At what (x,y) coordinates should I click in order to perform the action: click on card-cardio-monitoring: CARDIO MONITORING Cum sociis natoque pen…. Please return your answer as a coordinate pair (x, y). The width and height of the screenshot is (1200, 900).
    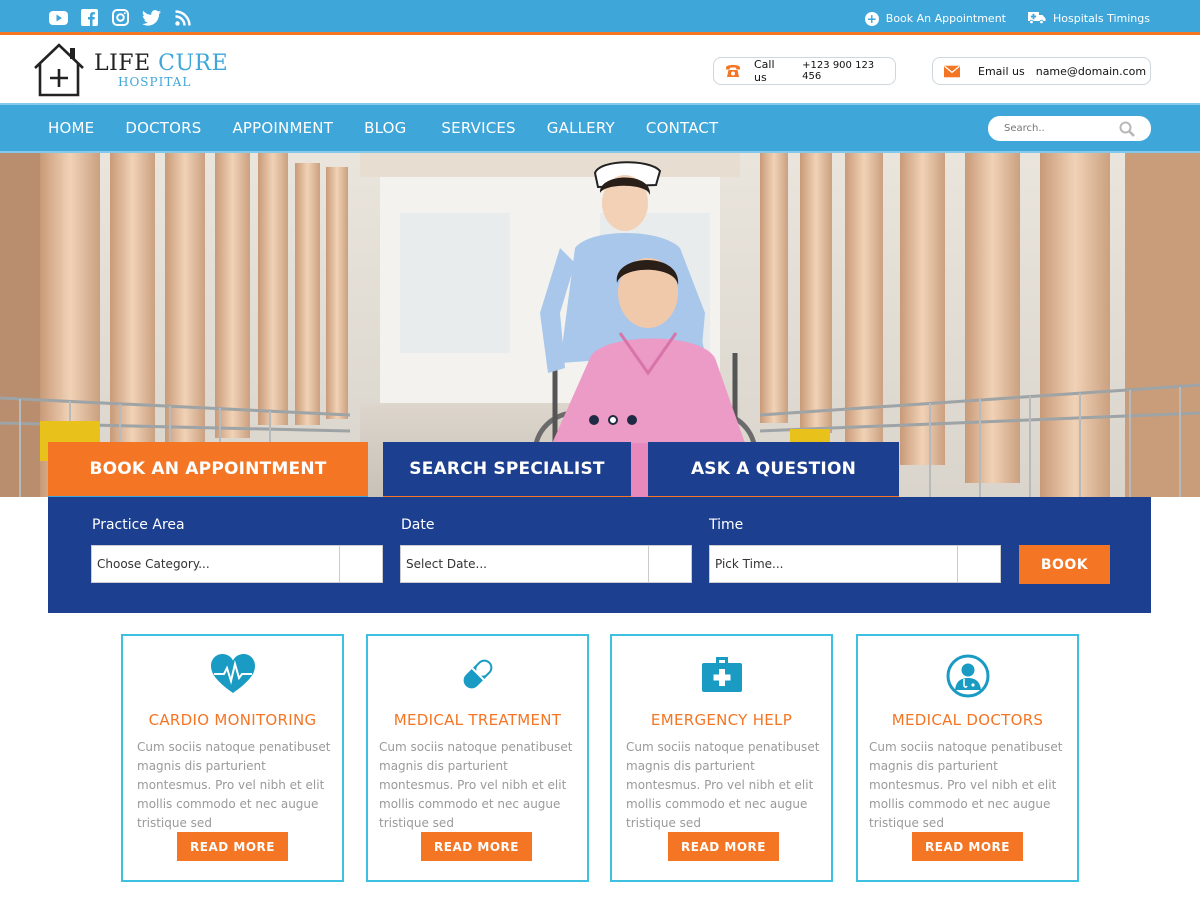
    Looking at the image, I should click on (232, 758).